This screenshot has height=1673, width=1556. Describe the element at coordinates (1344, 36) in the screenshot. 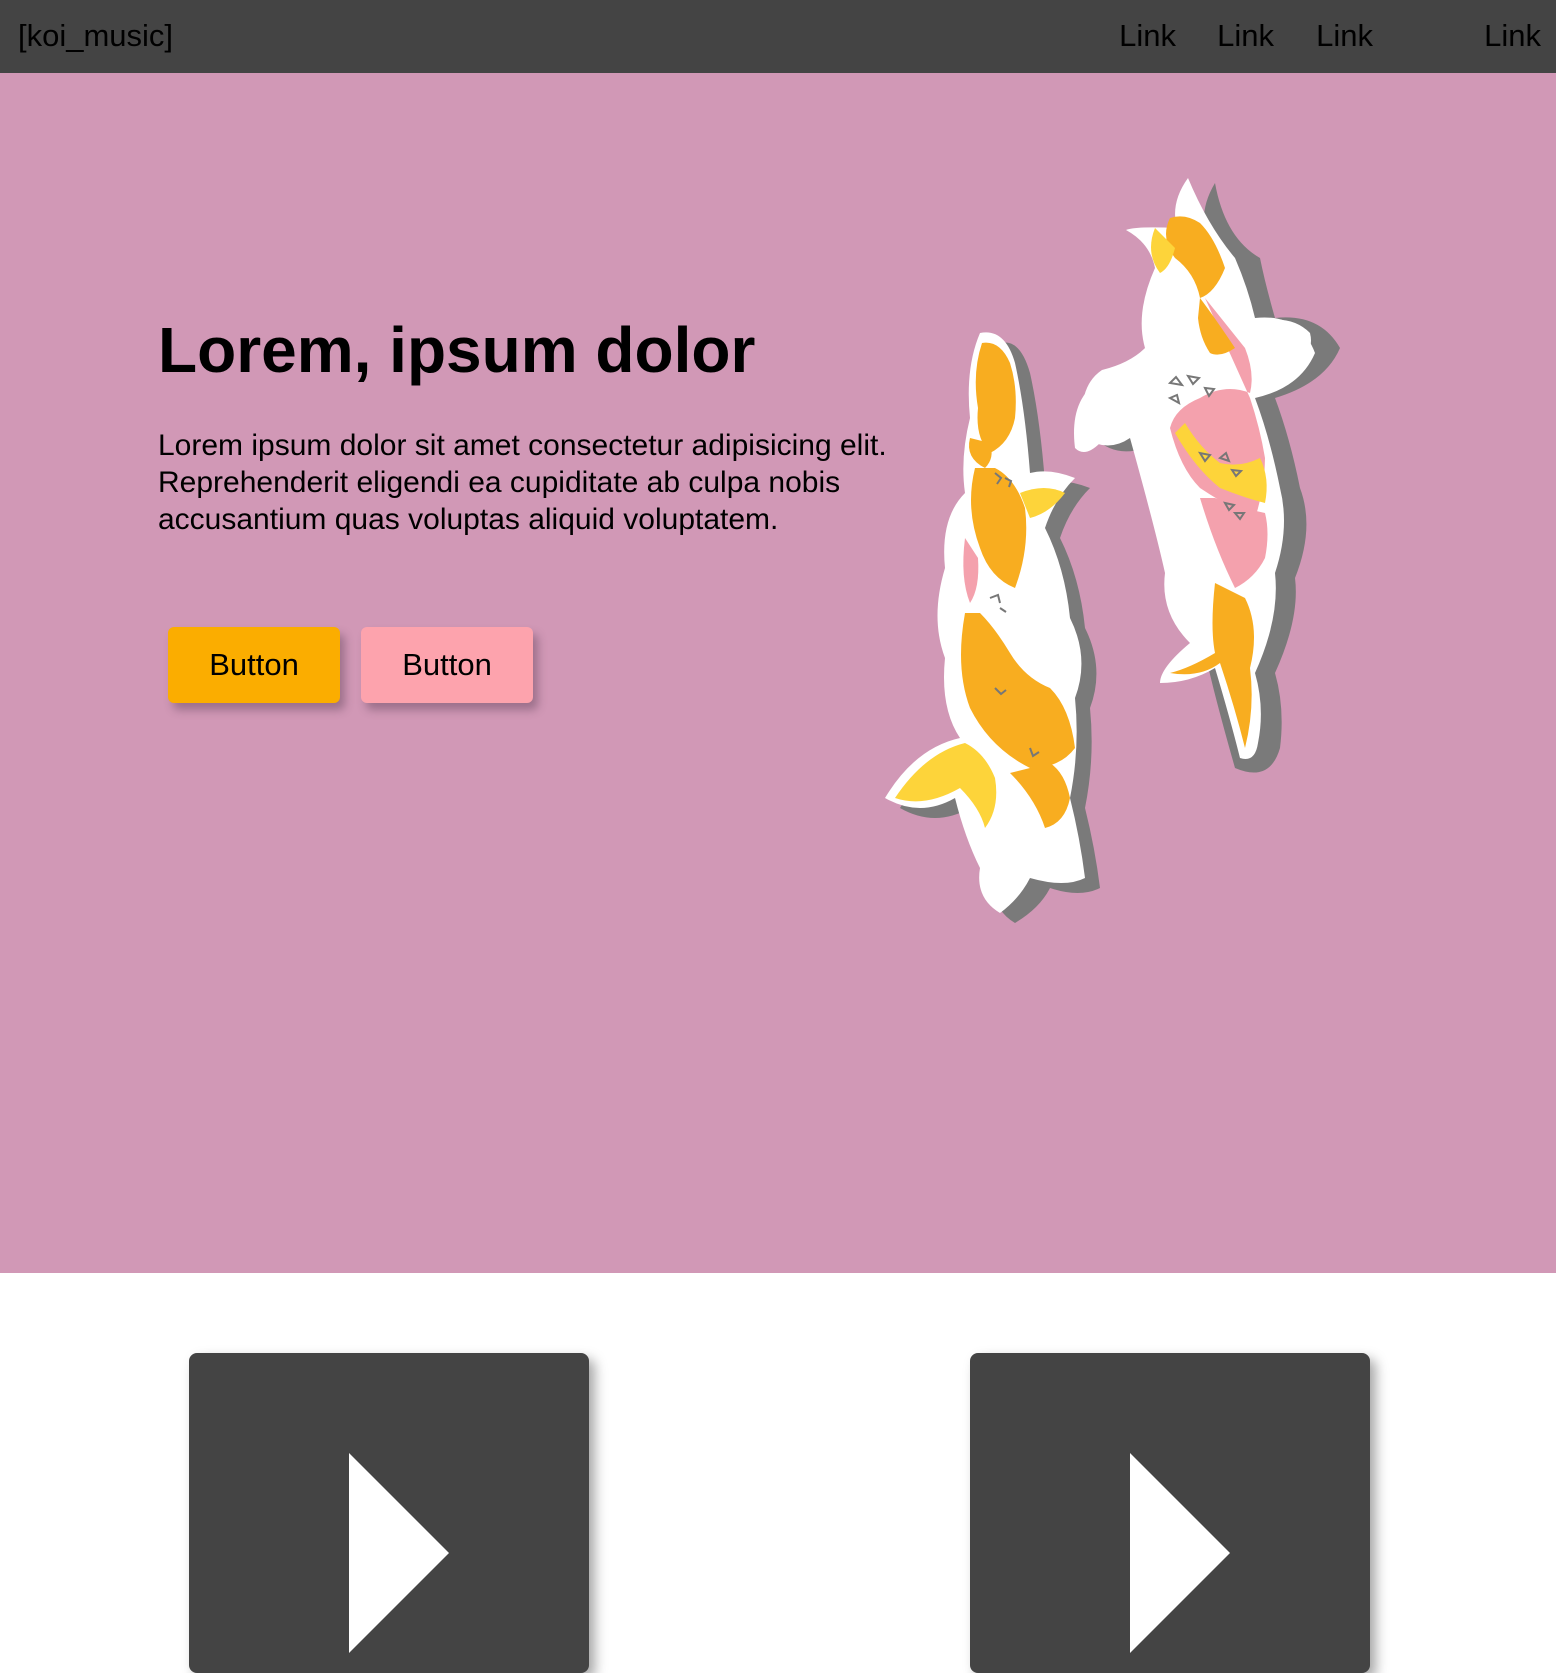

I see `nav-link-3: Link` at that location.